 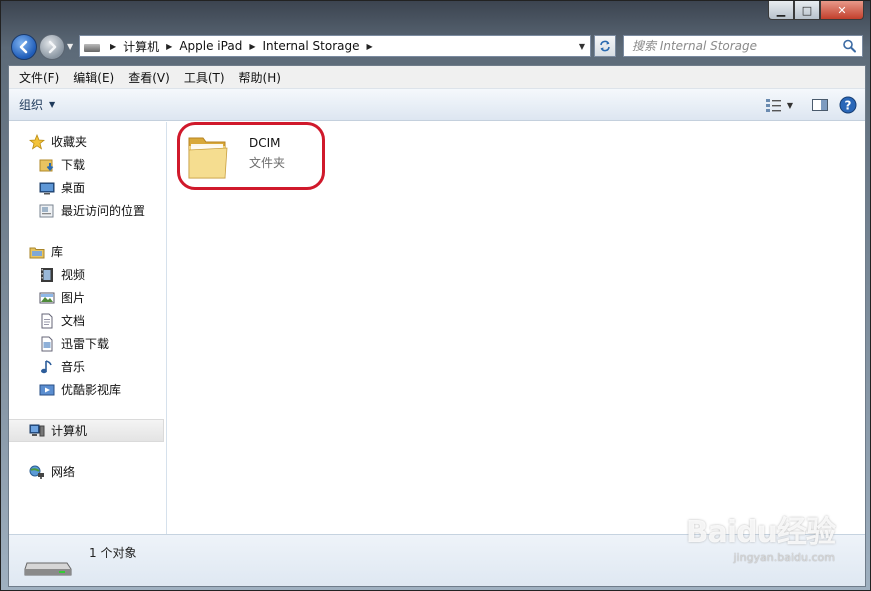 I want to click on item-count: 1 个对象, so click(x=113, y=553).